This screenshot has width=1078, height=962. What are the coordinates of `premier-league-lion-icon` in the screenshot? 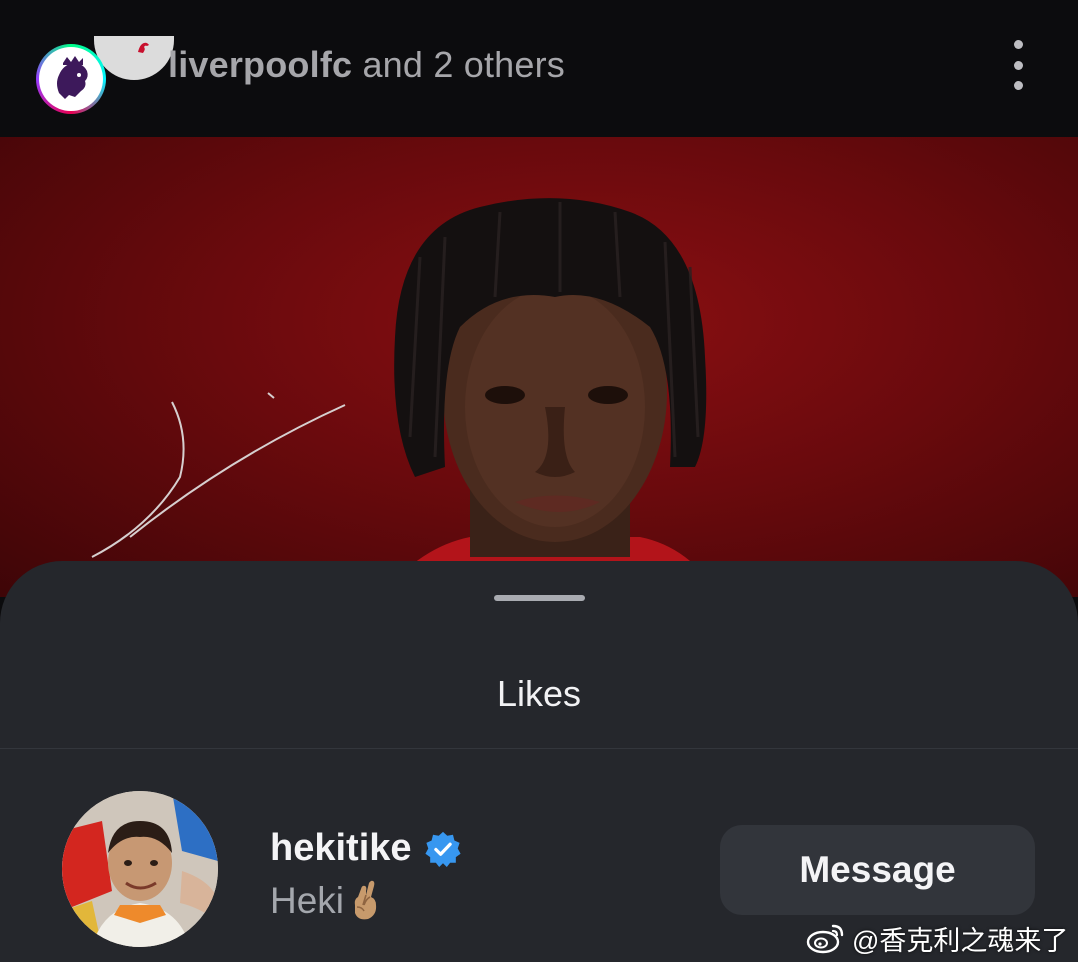 It's located at (72, 77).